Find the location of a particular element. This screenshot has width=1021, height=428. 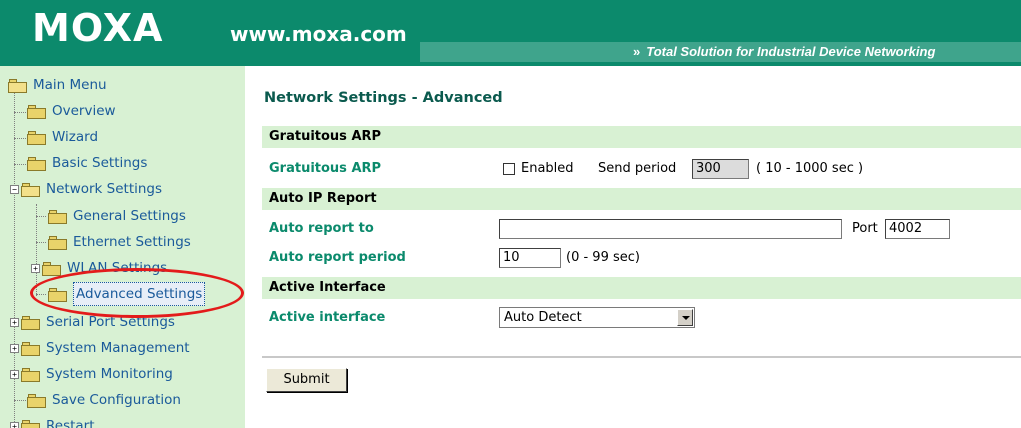

section-header-active-interface: Active Interface is located at coordinates (641, 288).